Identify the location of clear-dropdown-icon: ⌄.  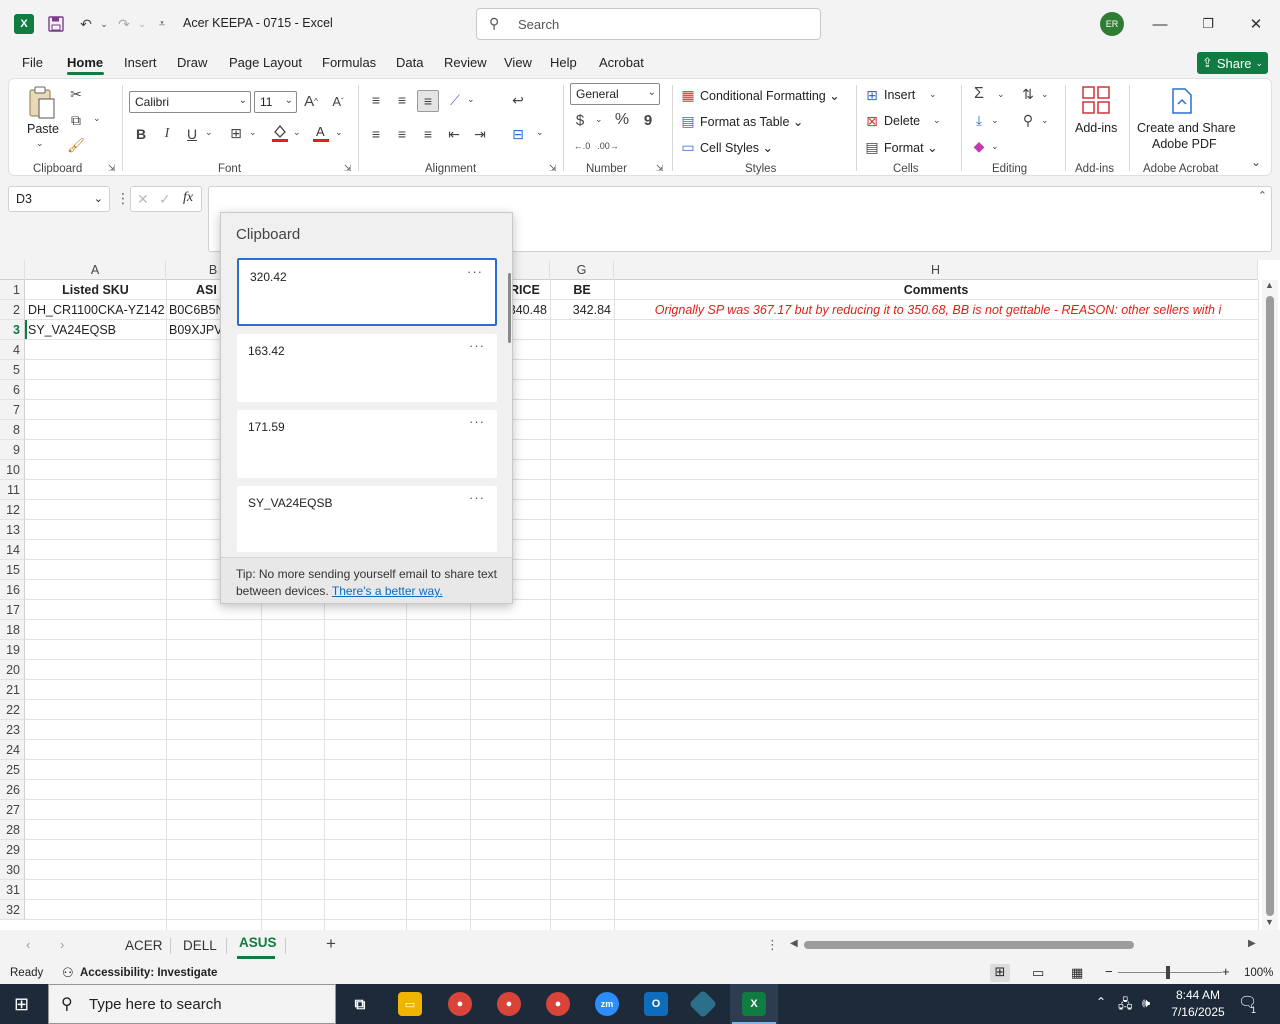
(995, 146).